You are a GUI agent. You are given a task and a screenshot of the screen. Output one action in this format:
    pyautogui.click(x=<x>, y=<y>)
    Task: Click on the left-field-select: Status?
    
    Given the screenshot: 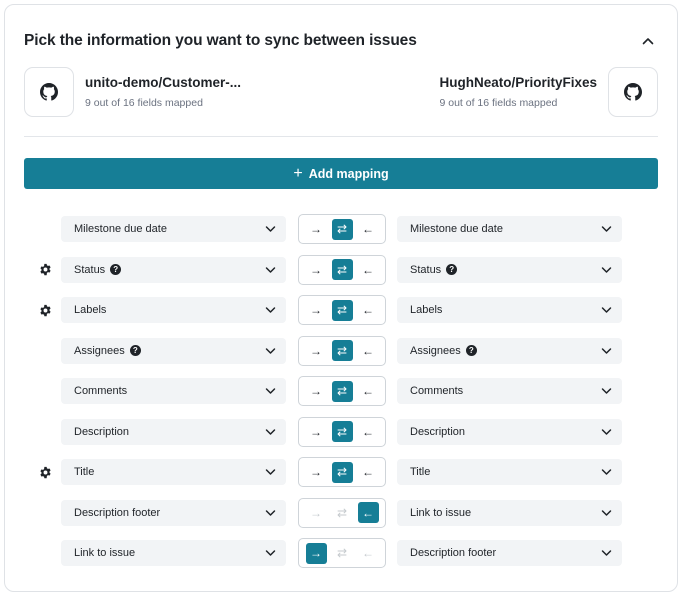 What is the action you would take?
    pyautogui.click(x=173, y=269)
    